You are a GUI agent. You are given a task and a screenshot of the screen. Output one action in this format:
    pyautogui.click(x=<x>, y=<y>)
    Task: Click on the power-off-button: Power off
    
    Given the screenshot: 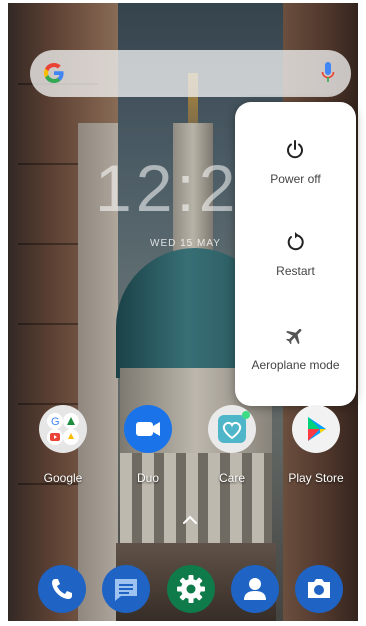 What is the action you would take?
    pyautogui.click(x=295, y=183)
    